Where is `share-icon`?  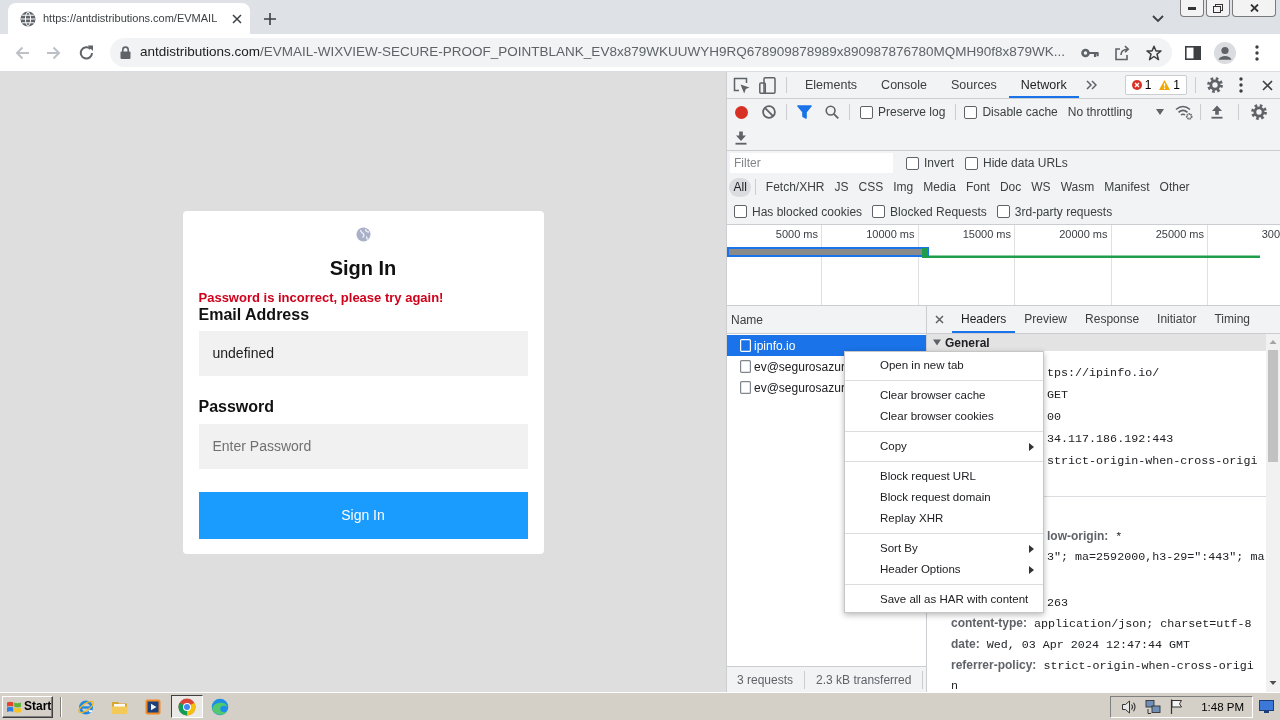 share-icon is located at coordinates (1122, 52).